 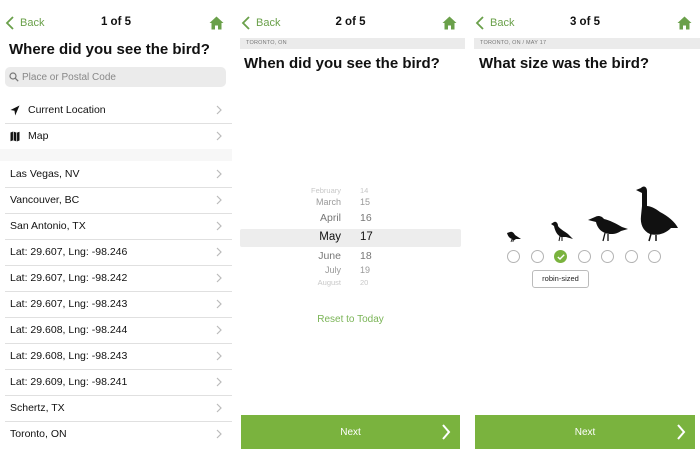 I want to click on row-label: San Antonio, TX, so click(x=48, y=226).